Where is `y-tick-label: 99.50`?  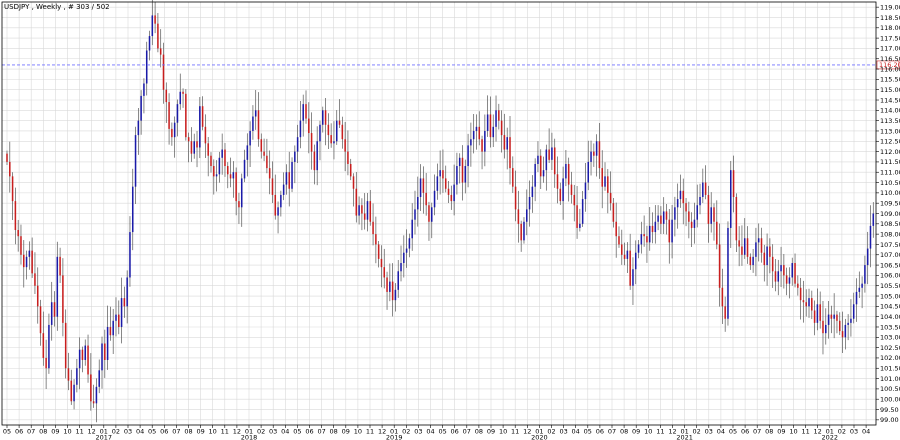 y-tick-label: 99.50 is located at coordinates (889, 410).